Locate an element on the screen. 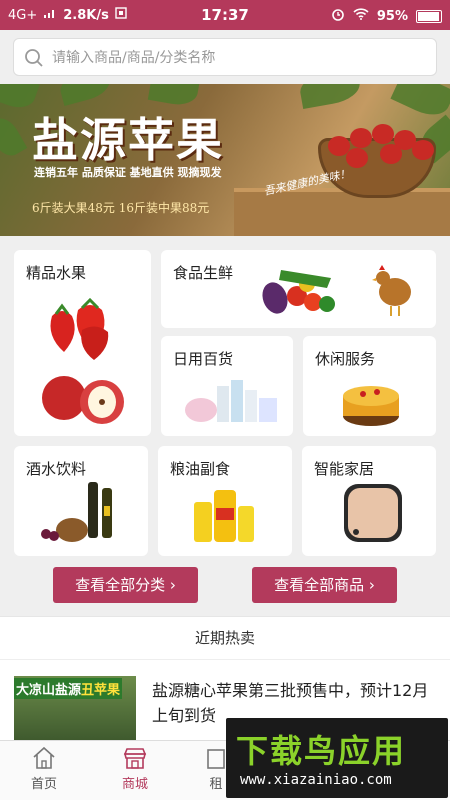  search-input is located at coordinates (237, 58).